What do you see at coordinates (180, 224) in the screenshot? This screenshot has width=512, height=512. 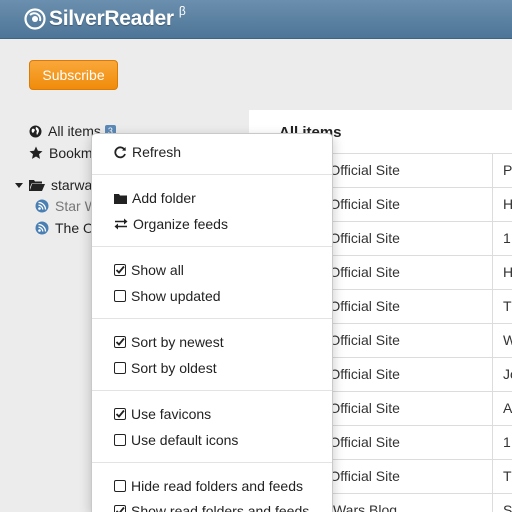 I see `menu-item-label: Organize feeds` at bounding box center [180, 224].